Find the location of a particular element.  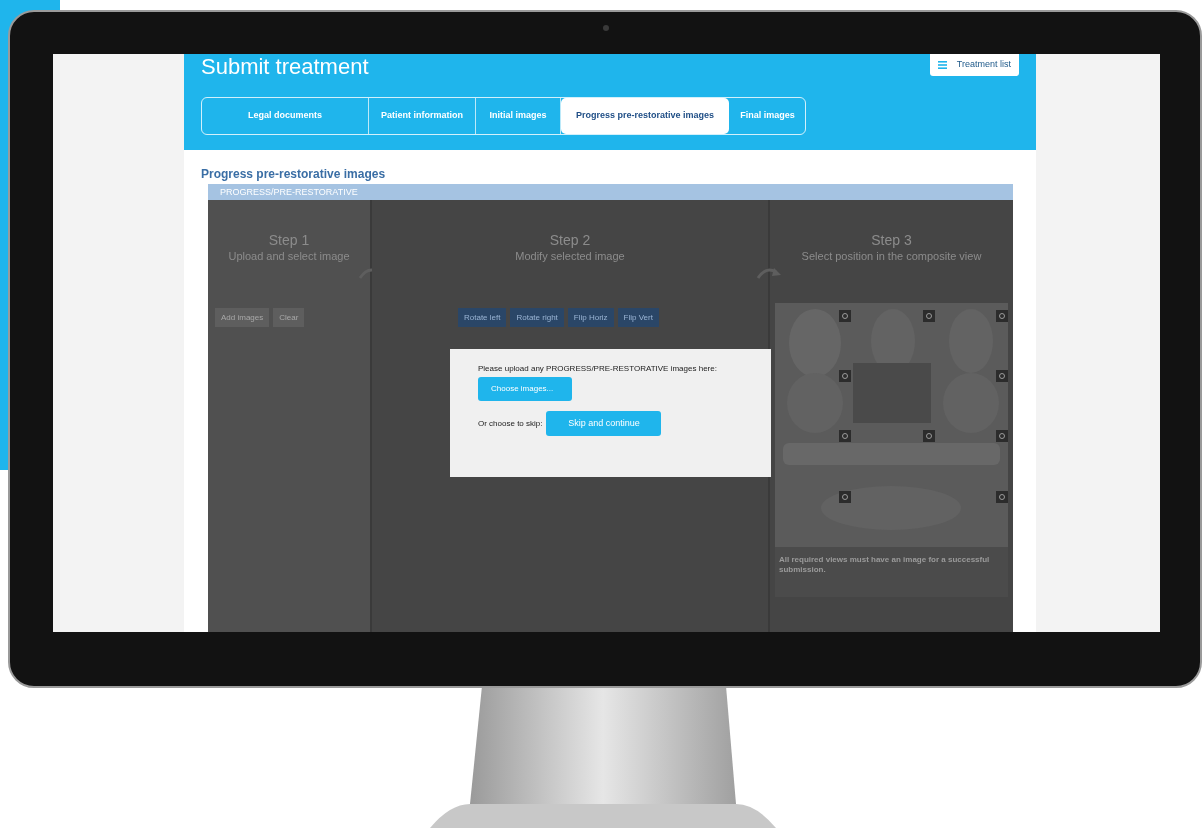

tool-button: Flip Vert is located at coordinates (638, 317).